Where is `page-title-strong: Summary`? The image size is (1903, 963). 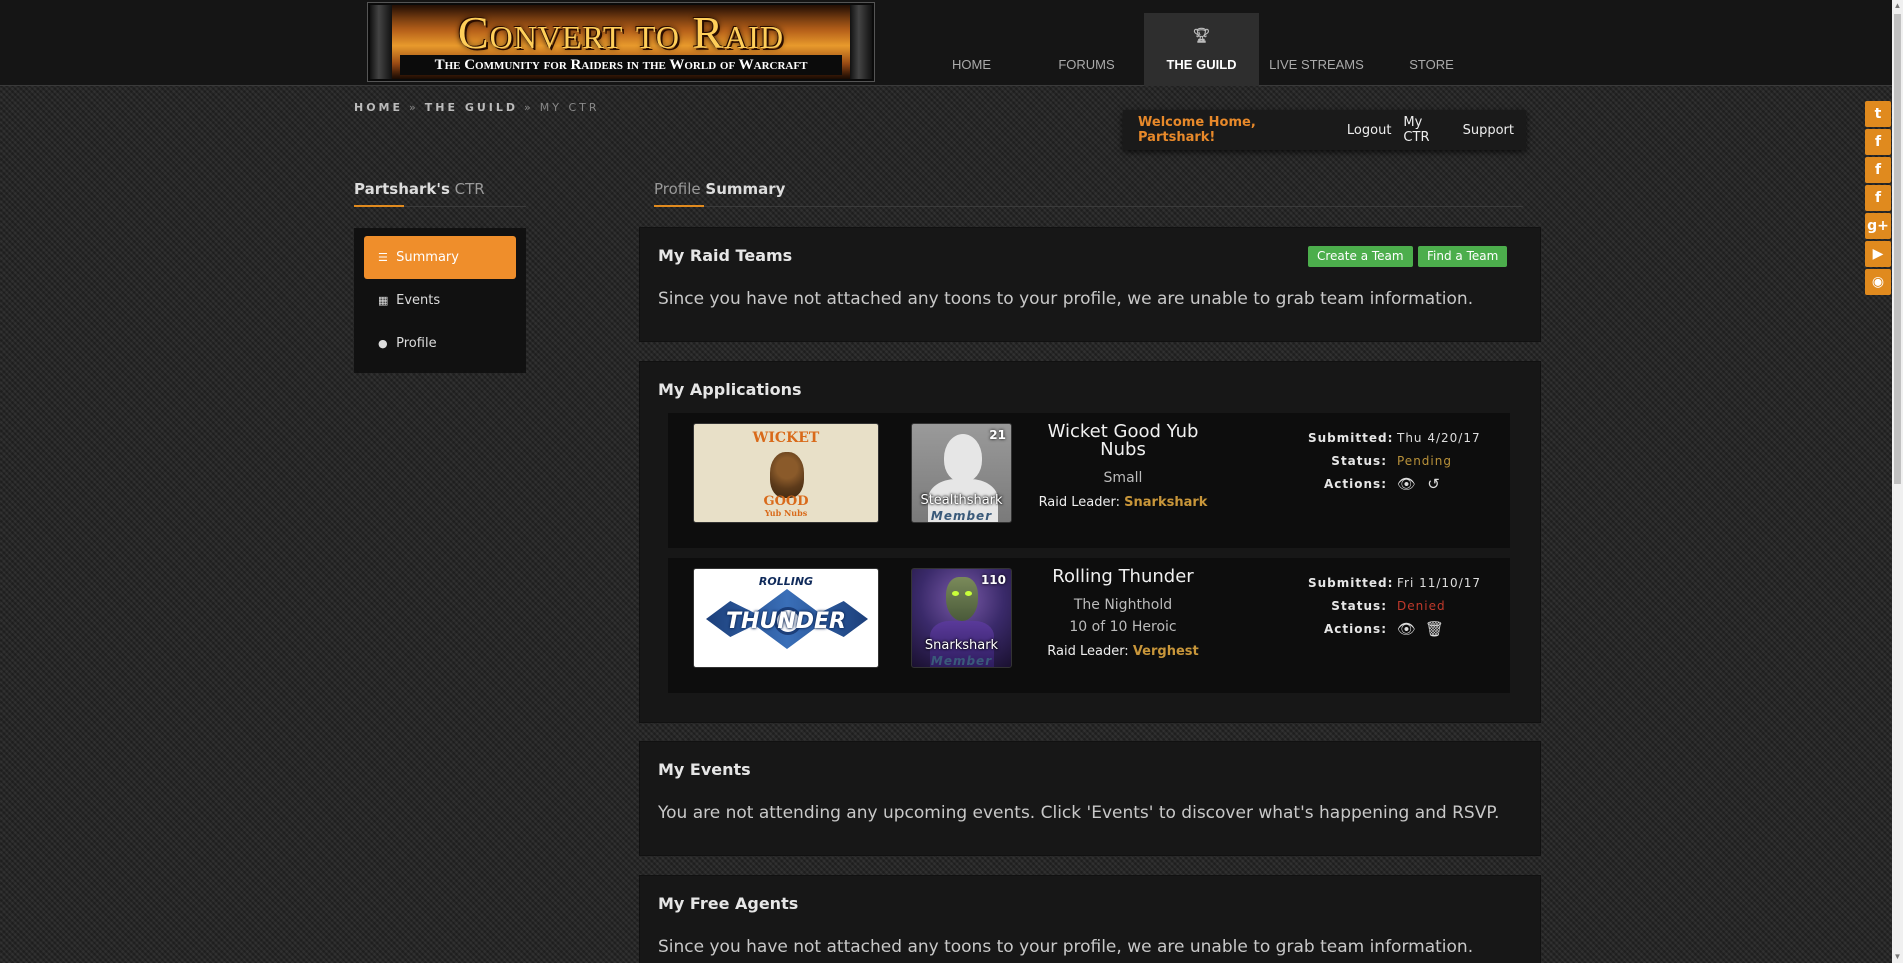
page-title-strong: Summary is located at coordinates (745, 189).